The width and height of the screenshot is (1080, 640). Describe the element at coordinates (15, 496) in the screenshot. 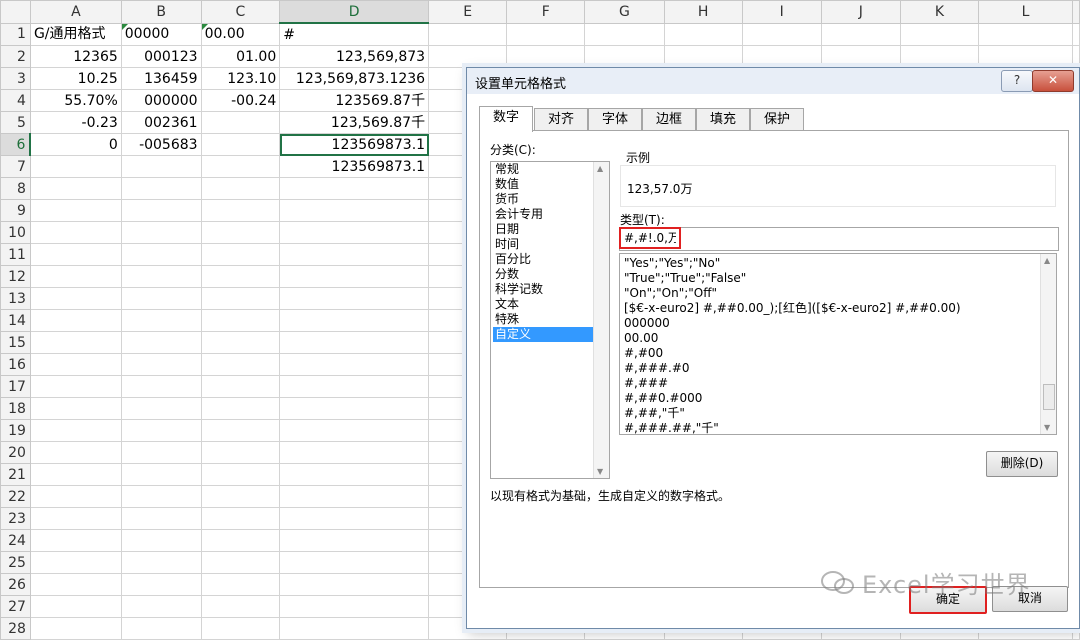

I see `row-header: 22` at that location.